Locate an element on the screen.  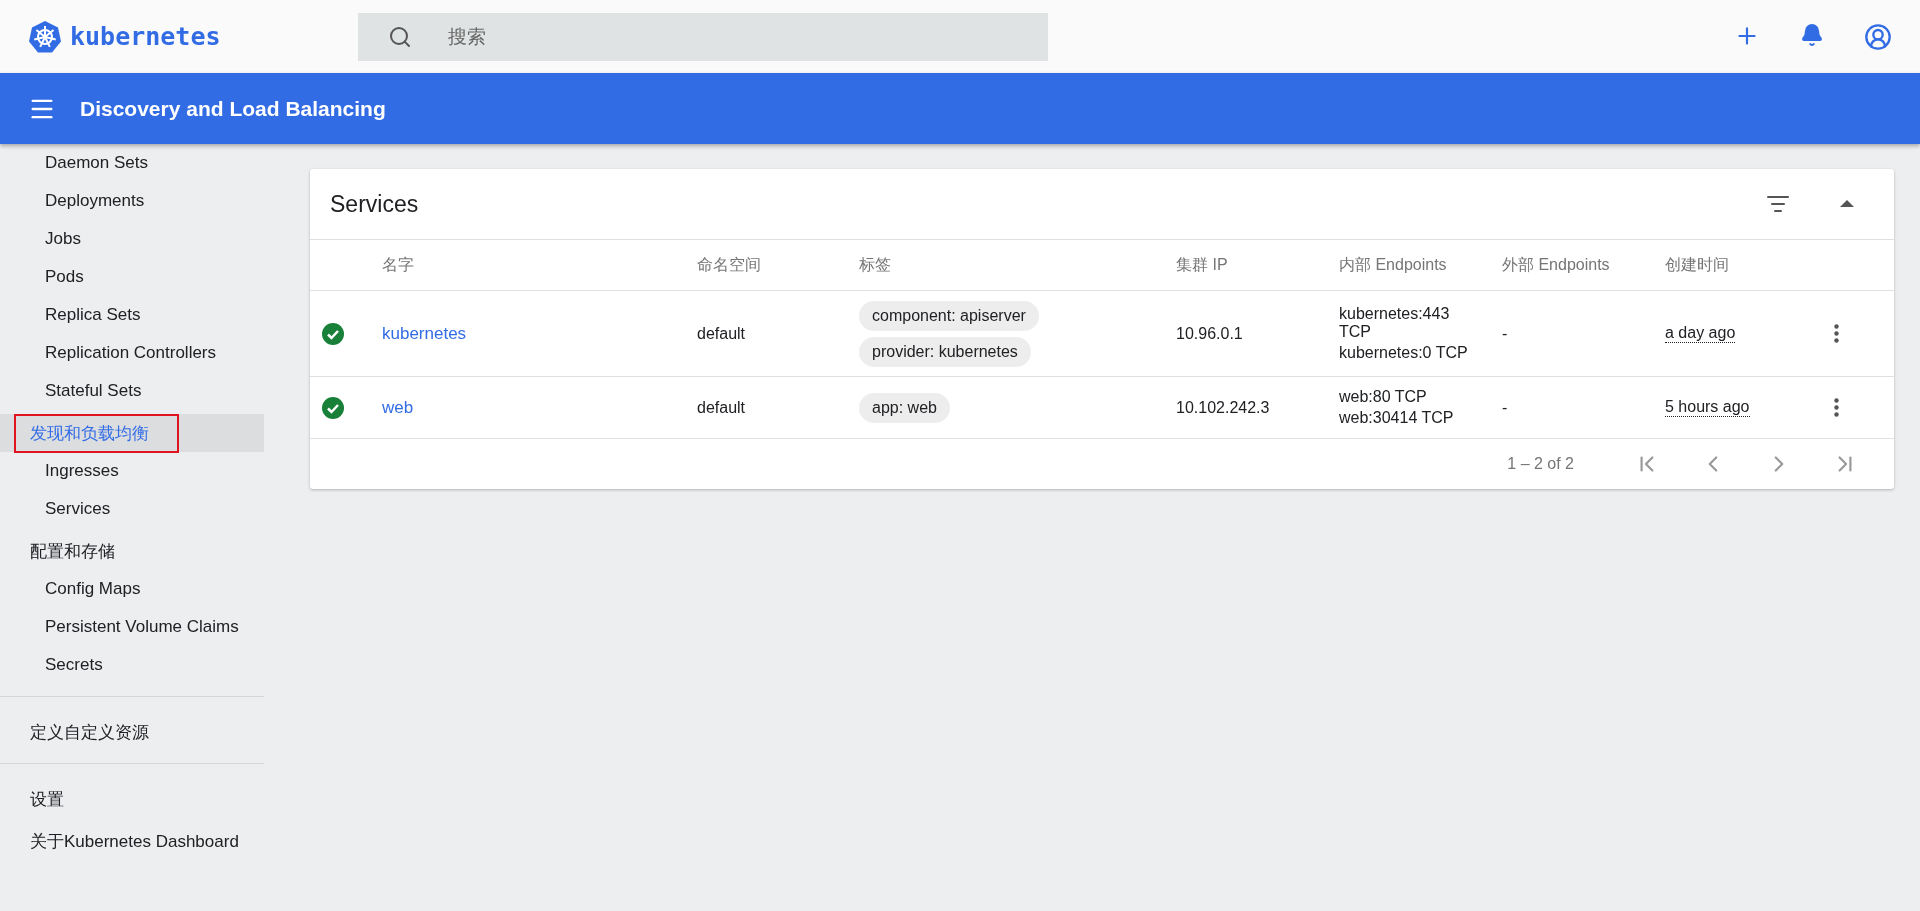
created-time: 5 hours ago is located at coordinates (1707, 407).